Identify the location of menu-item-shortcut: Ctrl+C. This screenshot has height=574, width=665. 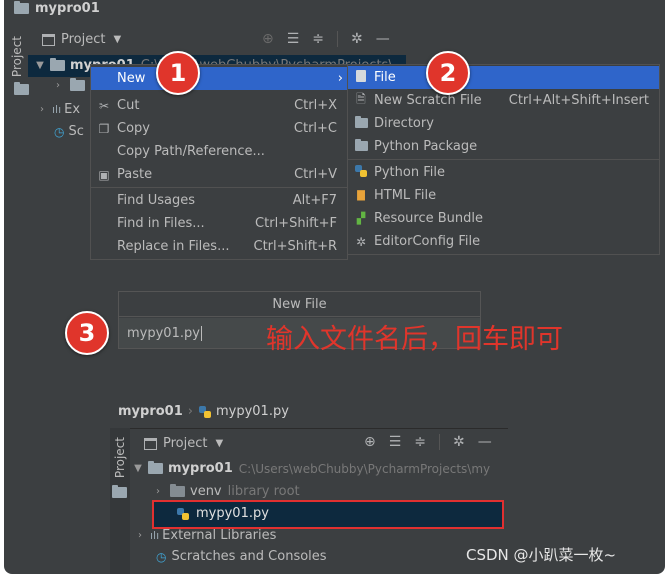
(315, 128).